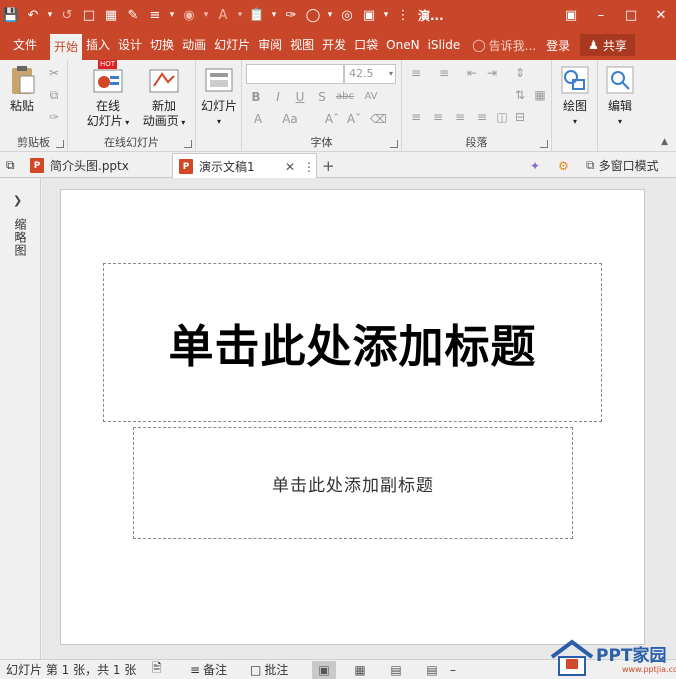  Describe the element at coordinates (244, 166) in the screenshot. I see `doc-tab-2: P 演示文稿1 ✕ ⋮` at that location.